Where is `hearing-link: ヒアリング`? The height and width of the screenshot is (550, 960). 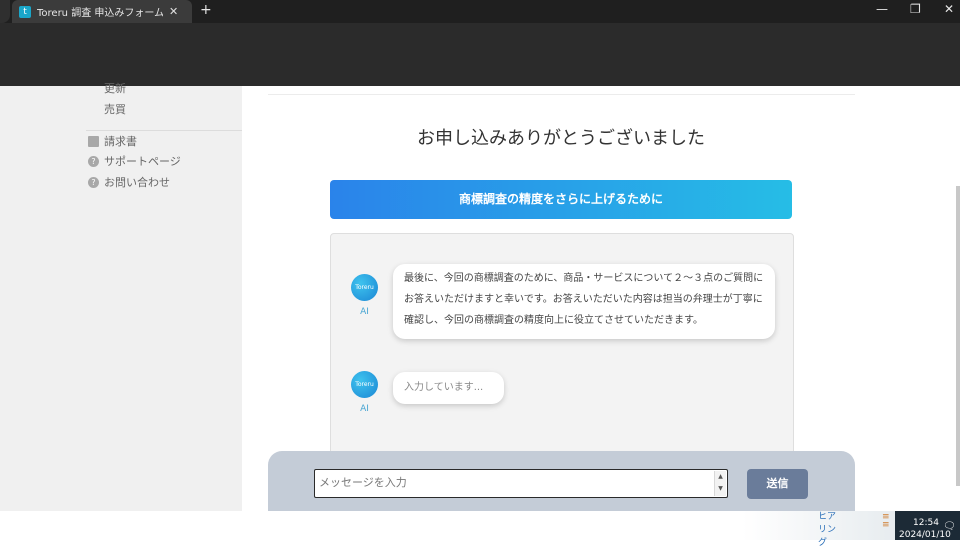 hearing-link: ヒアリング is located at coordinates (831, 530).